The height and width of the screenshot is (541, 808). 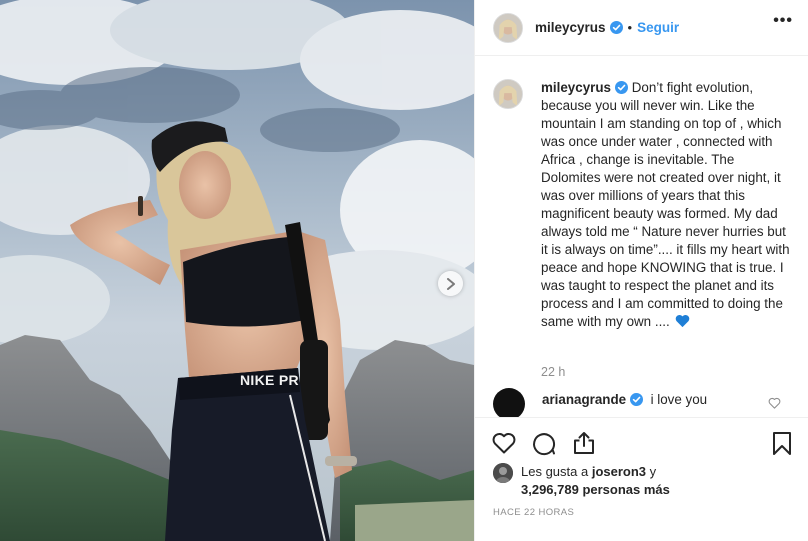 I want to click on comment-icon, so click(x=544, y=443).